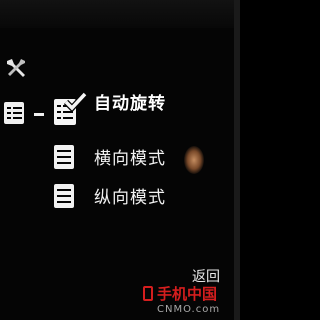 The height and width of the screenshot is (320, 320). I want to click on menu-item-portrait: 纵向模式, so click(110, 195).